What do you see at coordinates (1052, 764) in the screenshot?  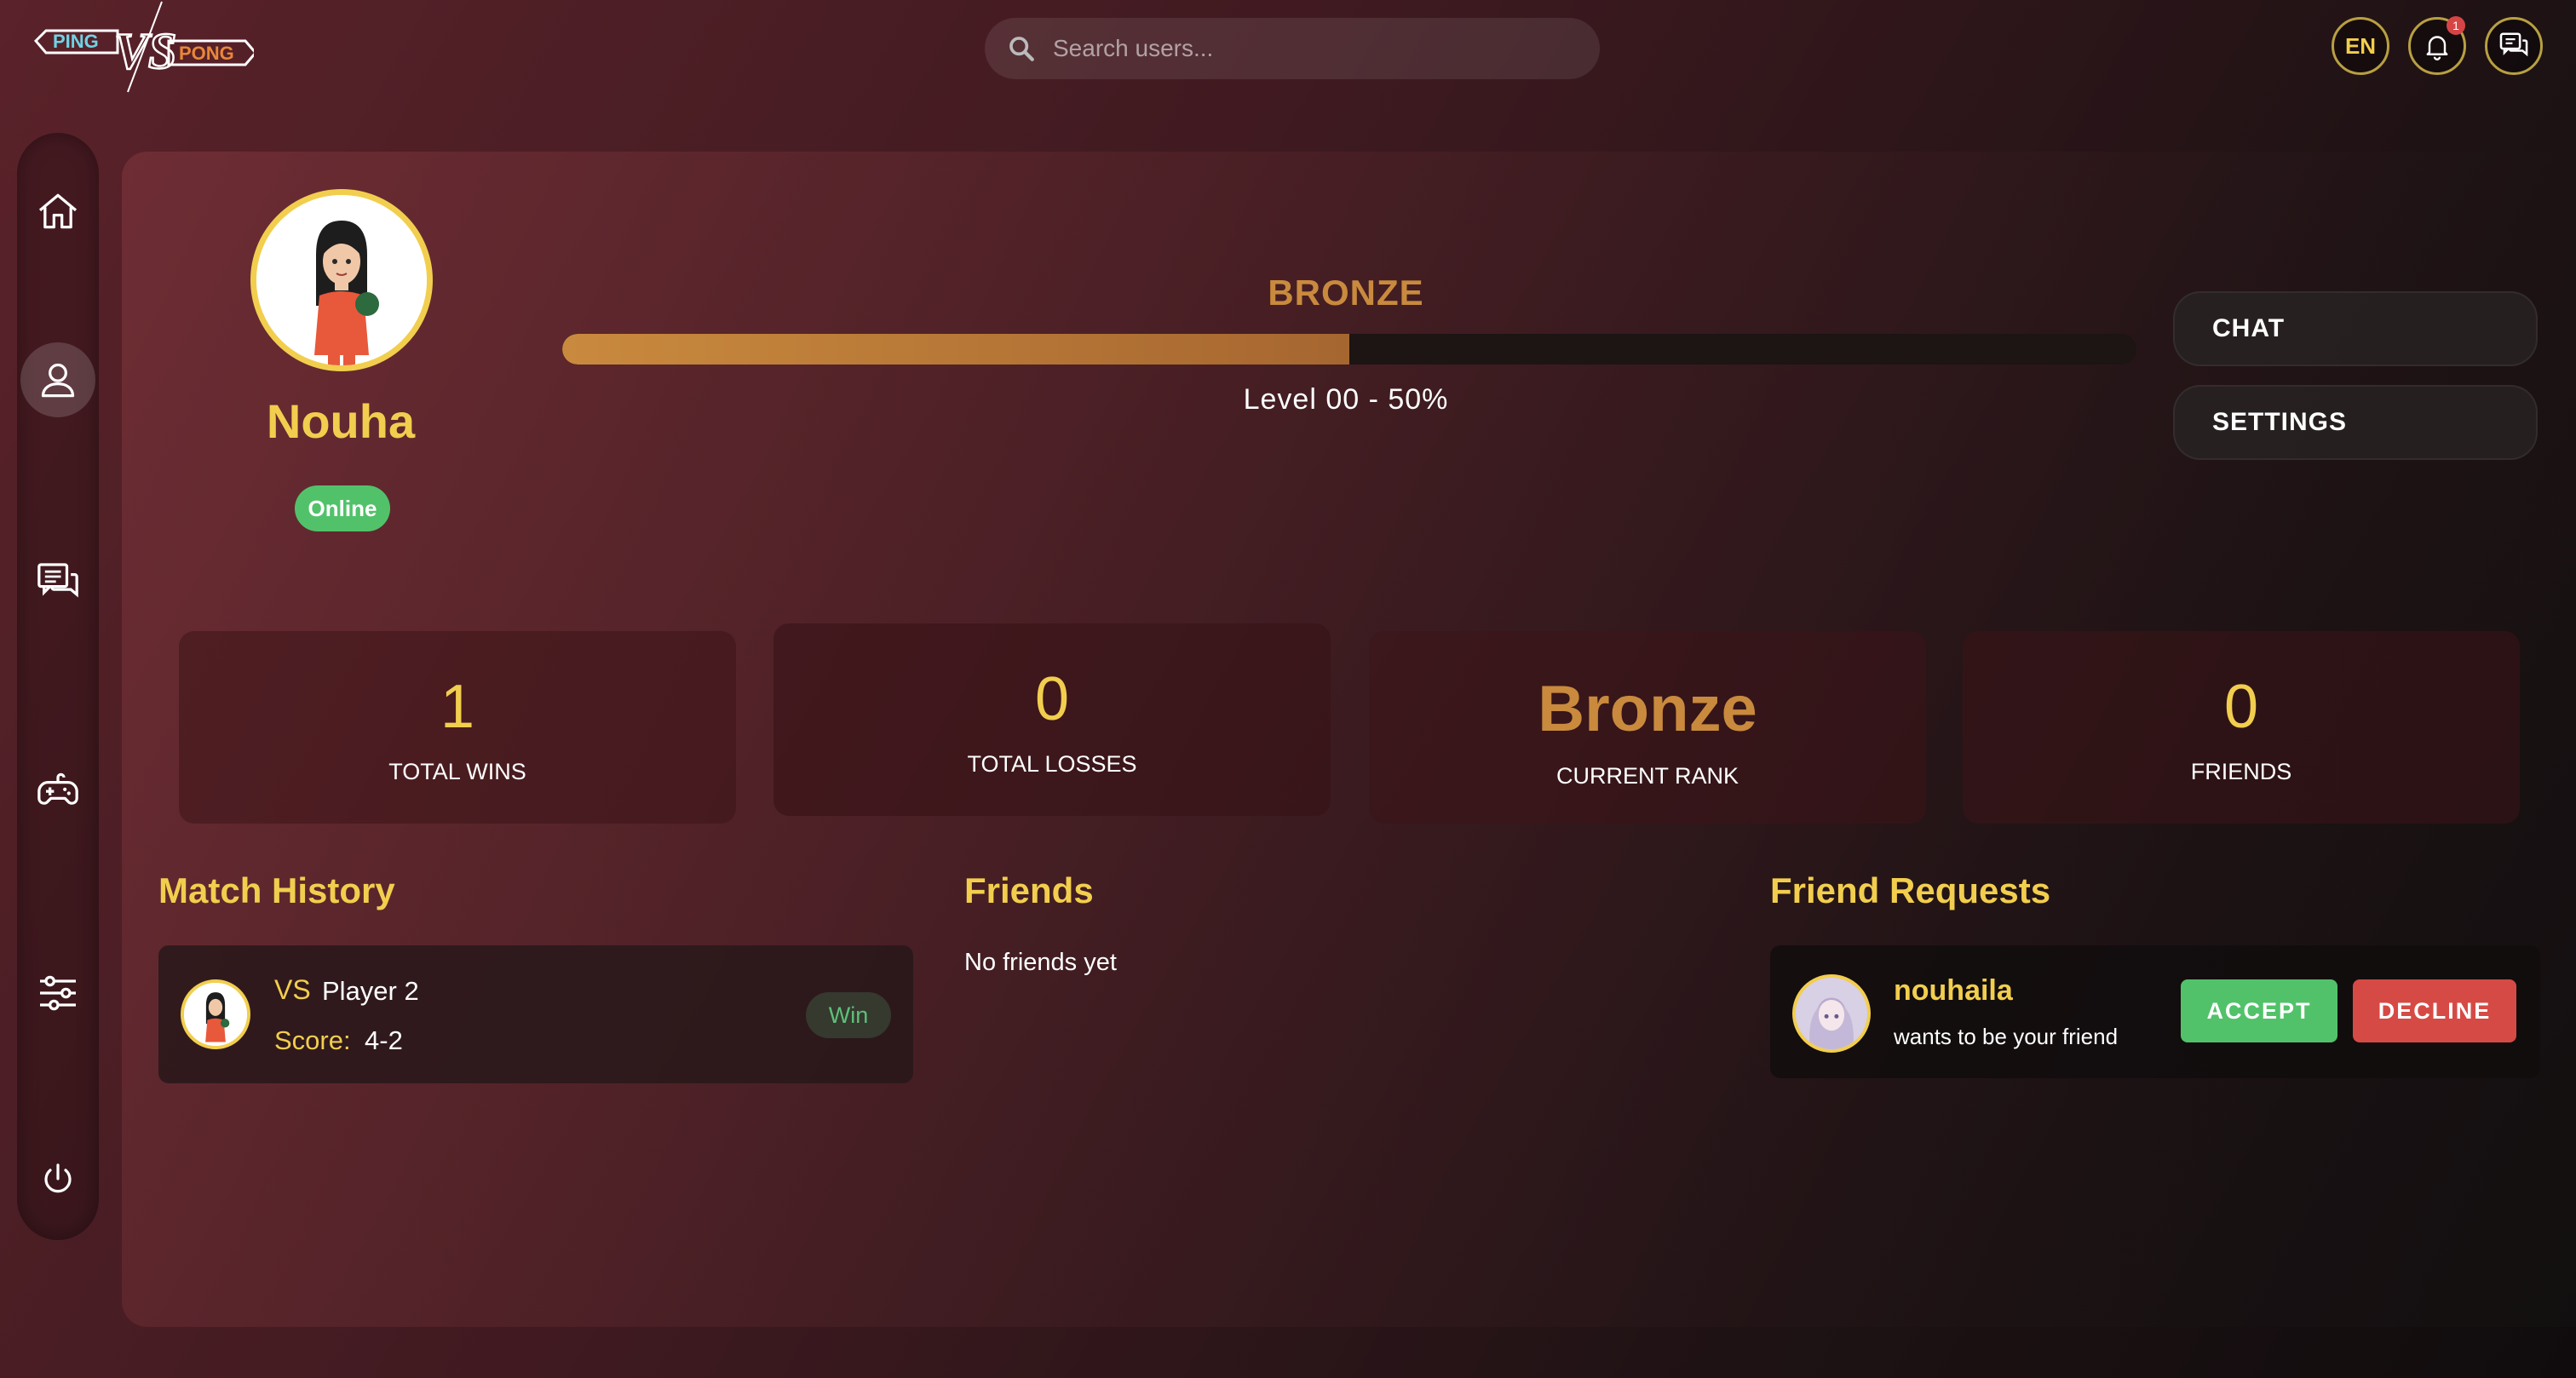 I see `stat-label: TOTAL LOSSES` at bounding box center [1052, 764].